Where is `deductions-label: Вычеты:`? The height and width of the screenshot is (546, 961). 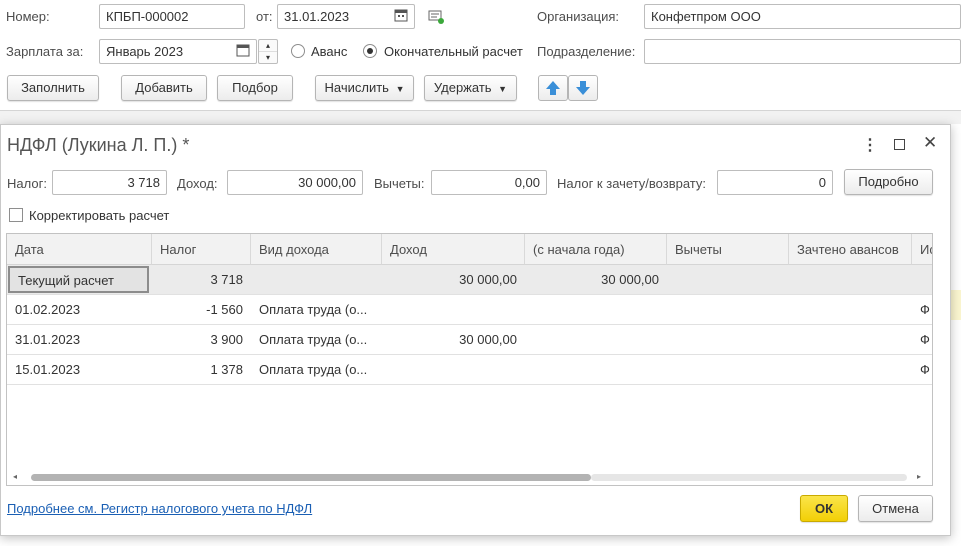
deductions-label: Вычеты: is located at coordinates (399, 183).